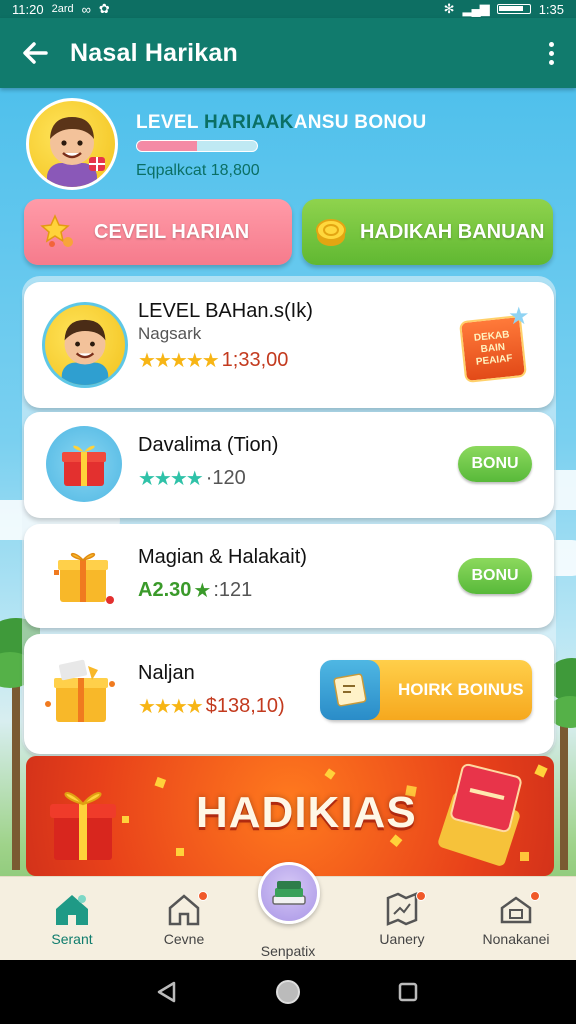  I want to click on star-trophy-icon, so click(59, 232).